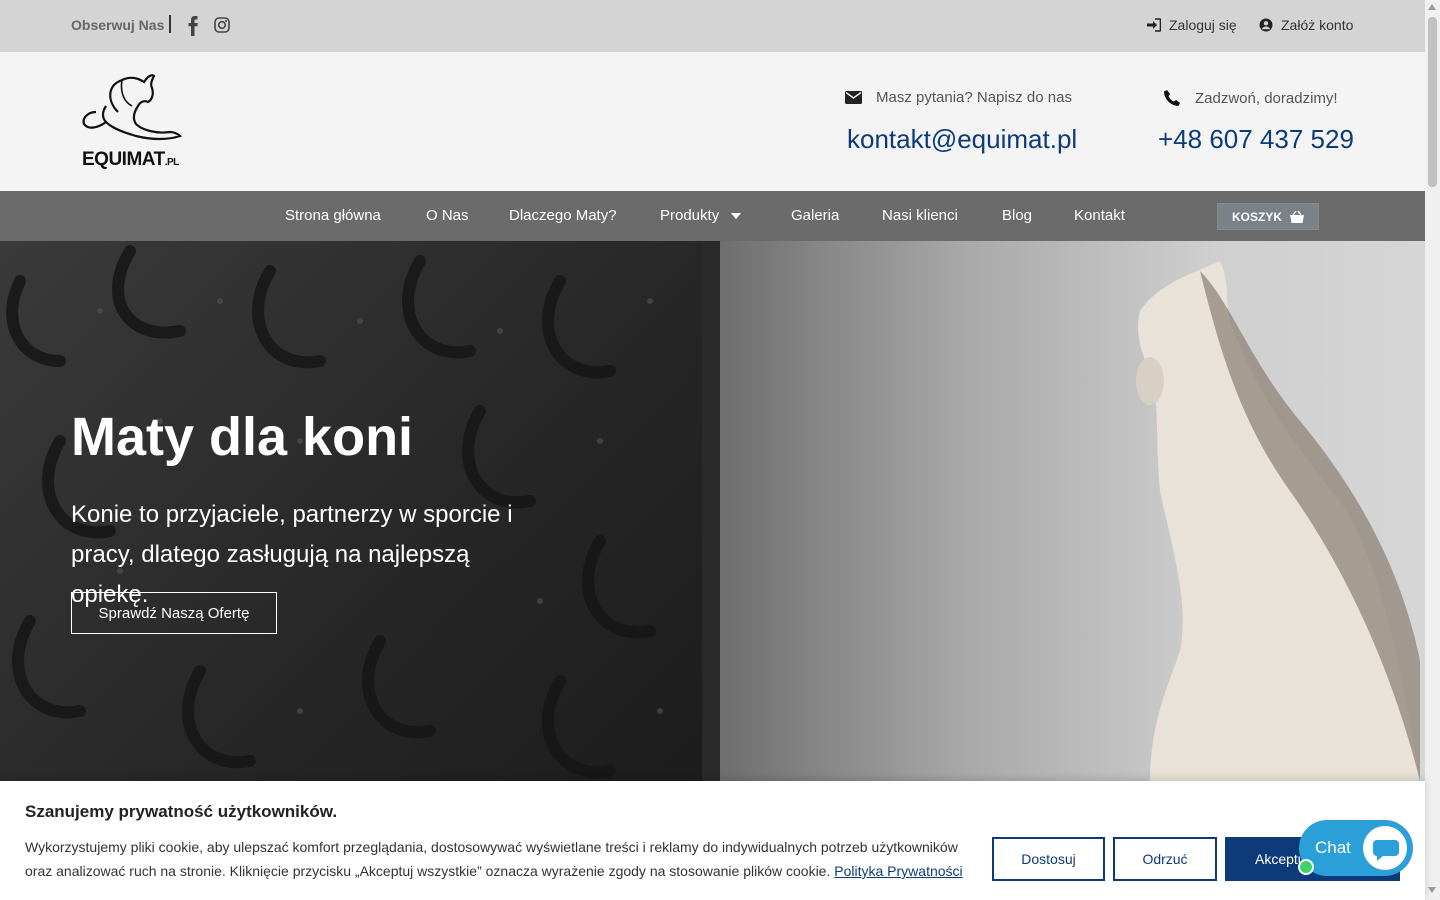  I want to click on user-circle-icon, so click(1266, 25).